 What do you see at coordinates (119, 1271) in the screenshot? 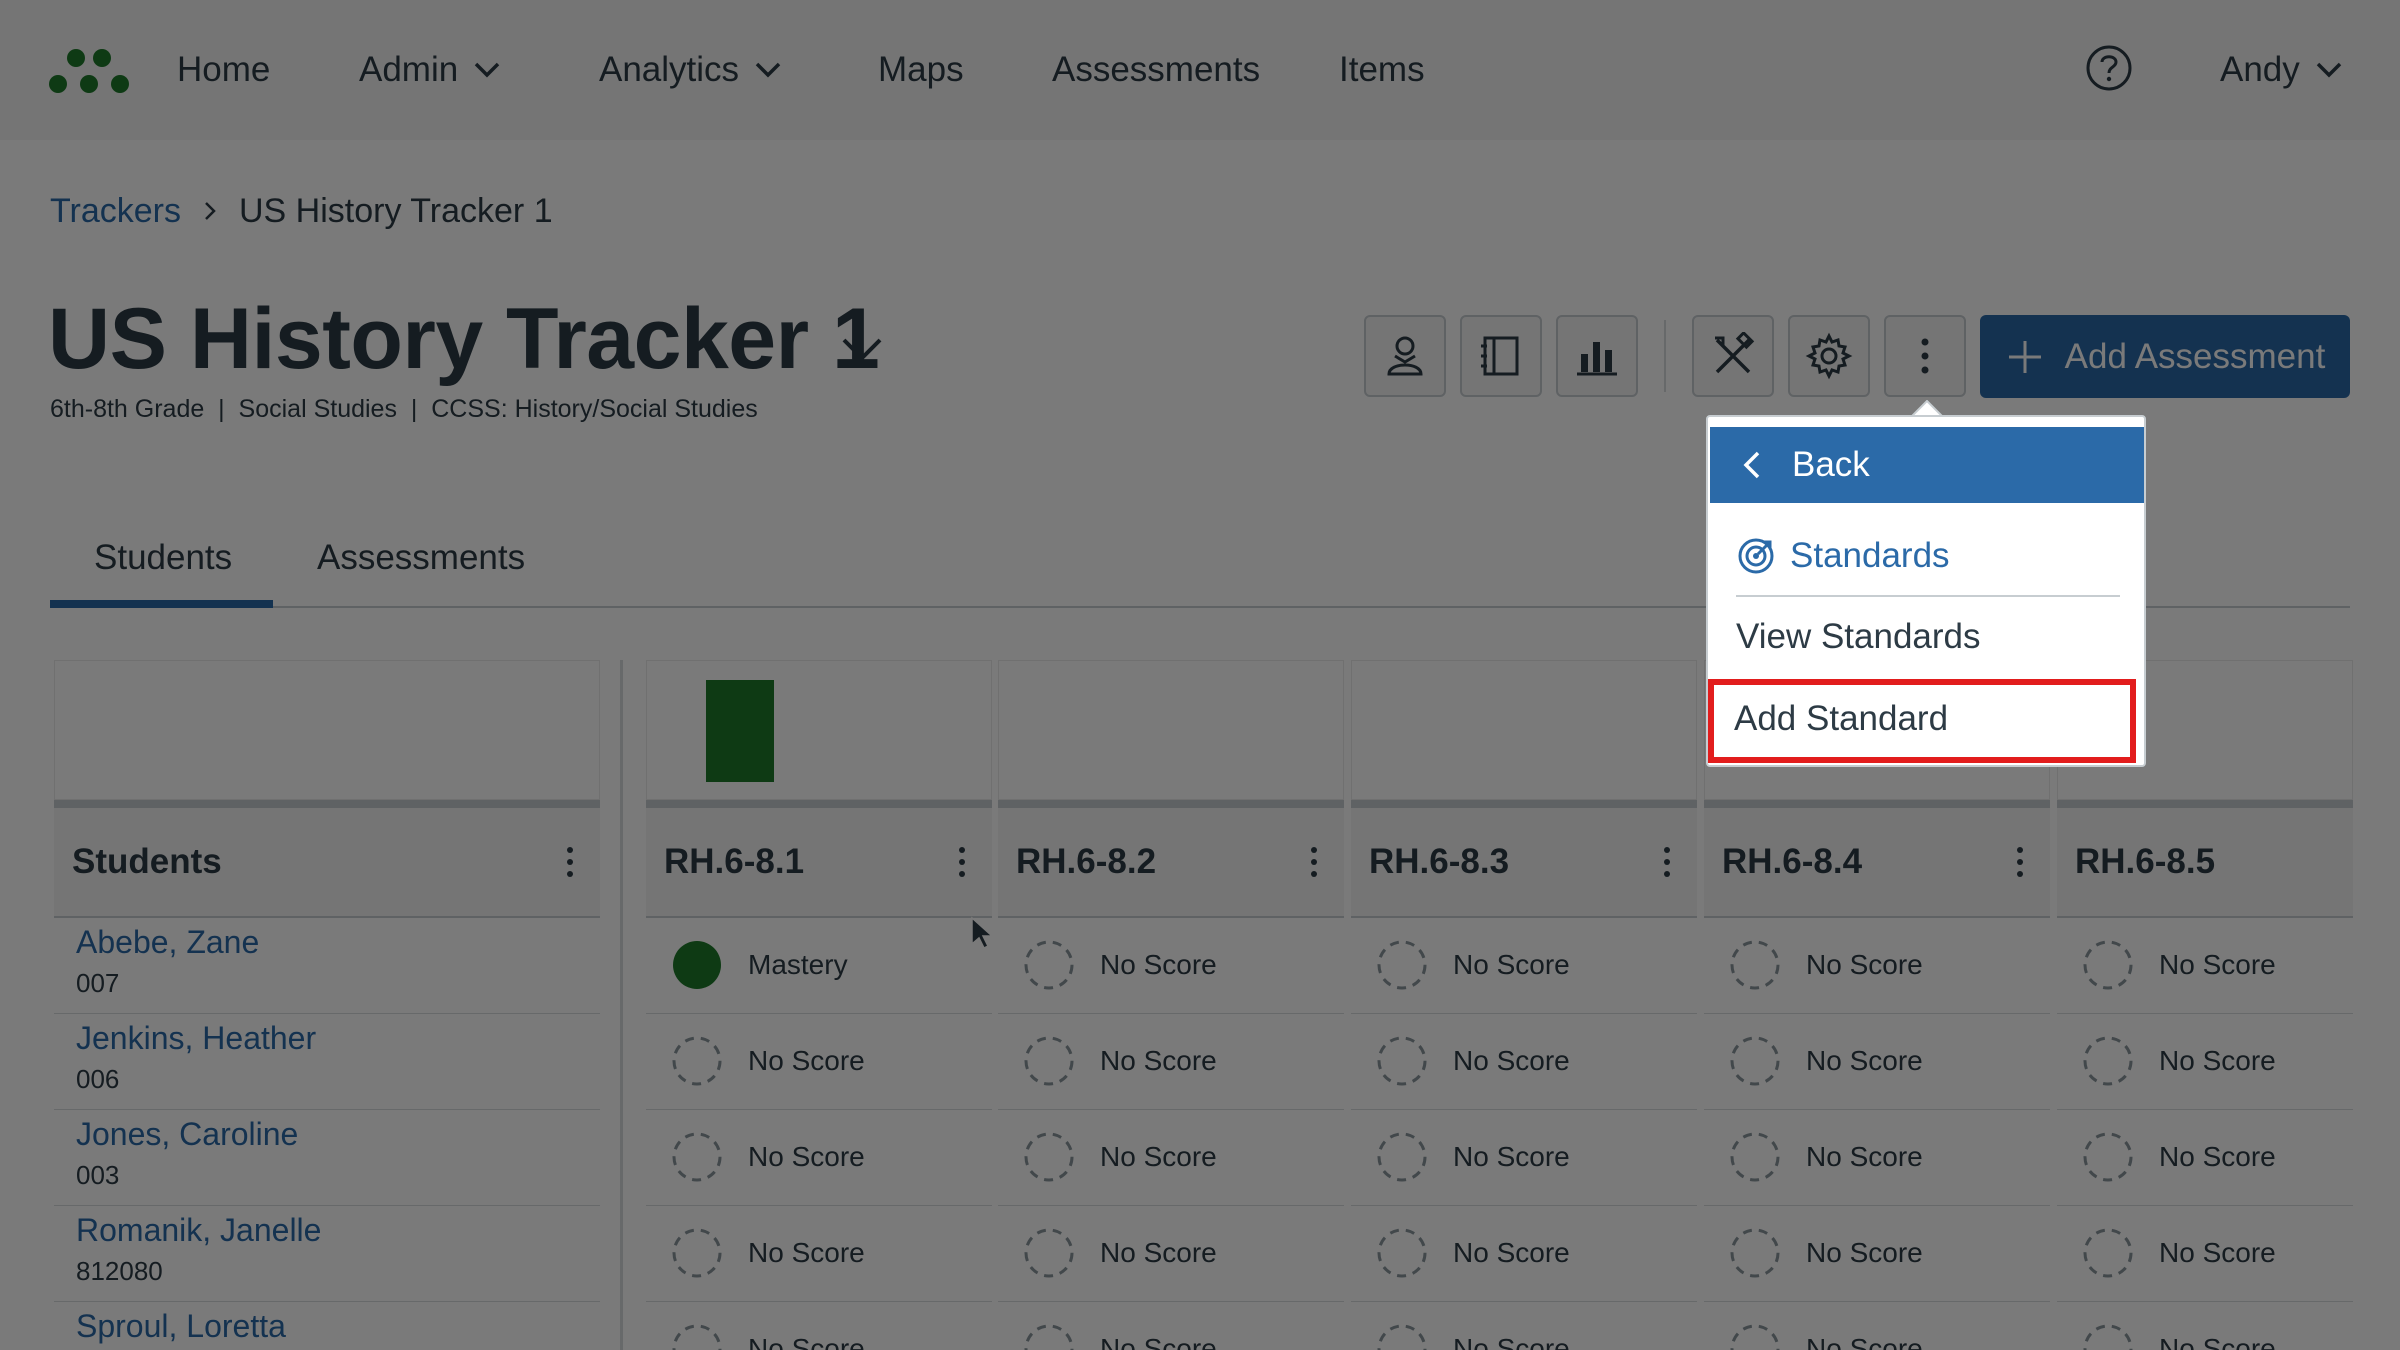
I see `student-id: 812080` at bounding box center [119, 1271].